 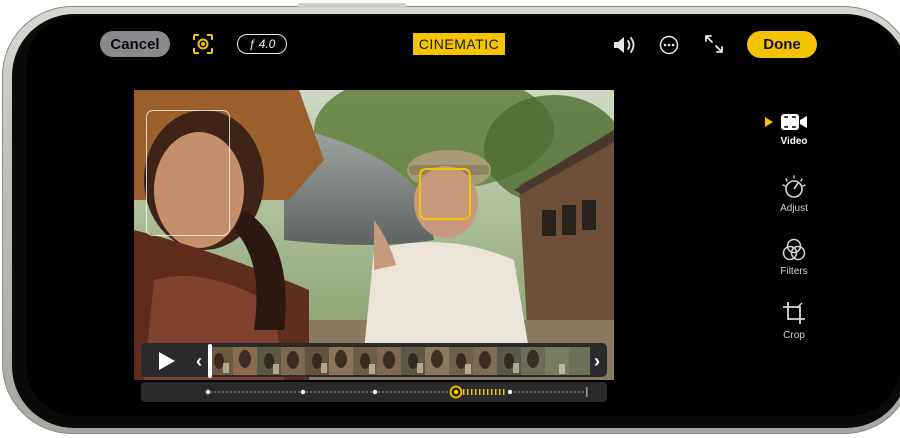 What do you see at coordinates (794, 249) in the screenshot?
I see `filters-circles-icon` at bounding box center [794, 249].